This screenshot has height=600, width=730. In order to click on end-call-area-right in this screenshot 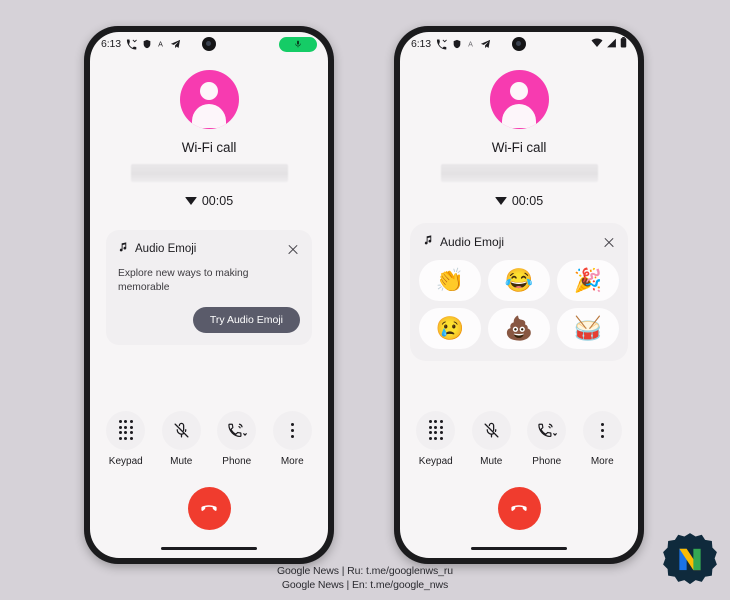, I will do `click(519, 498)`.